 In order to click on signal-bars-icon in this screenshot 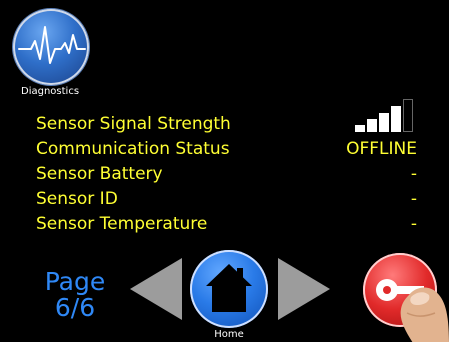, I will do `click(386, 114)`.